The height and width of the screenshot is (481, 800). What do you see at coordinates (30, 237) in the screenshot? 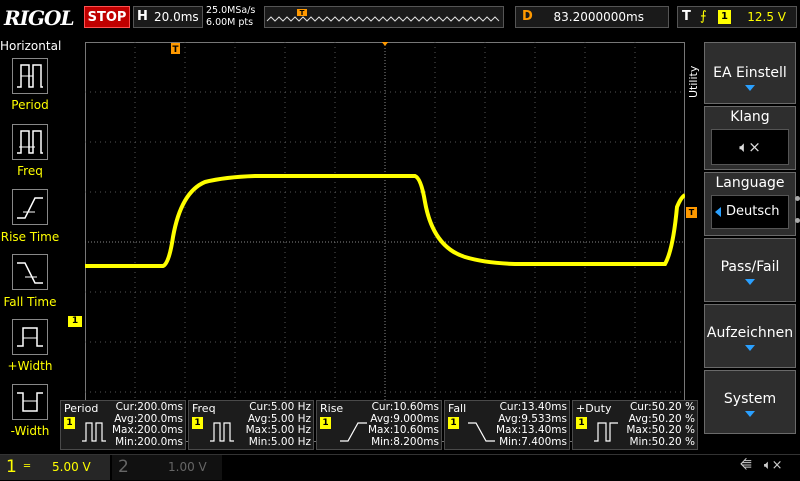
I see `rise-time-label: Rise Time` at bounding box center [30, 237].